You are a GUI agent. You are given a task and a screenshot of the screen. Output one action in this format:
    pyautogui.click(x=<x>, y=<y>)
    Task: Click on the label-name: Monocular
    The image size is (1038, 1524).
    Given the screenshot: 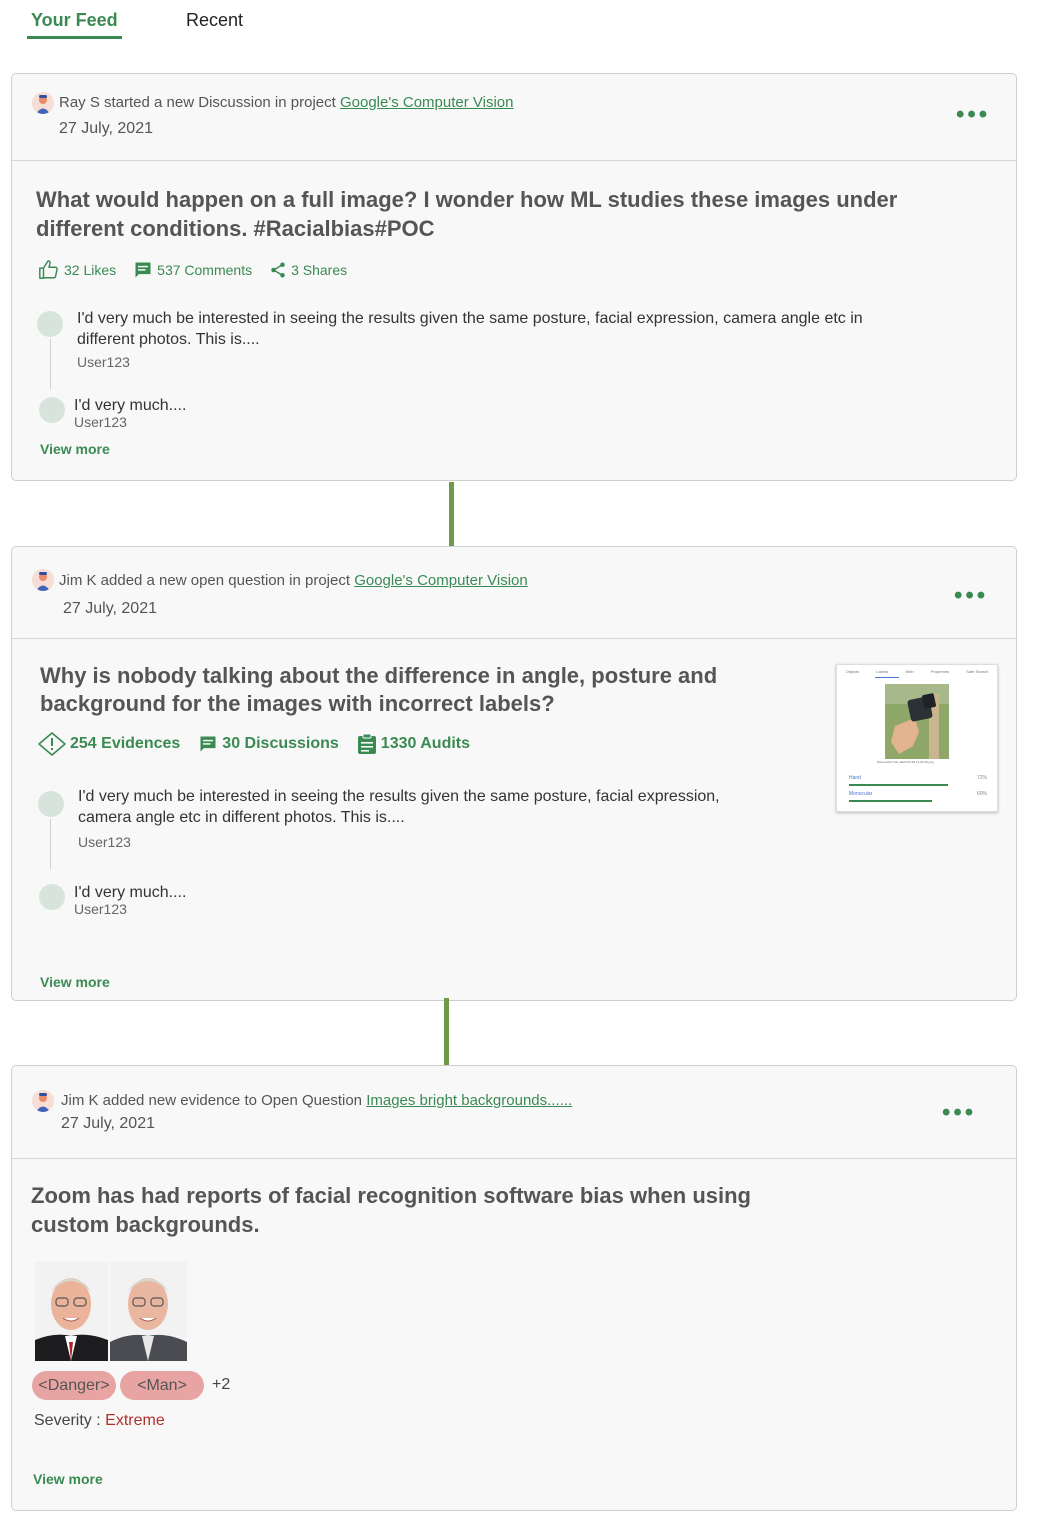 What is the action you would take?
    pyautogui.click(x=861, y=794)
    